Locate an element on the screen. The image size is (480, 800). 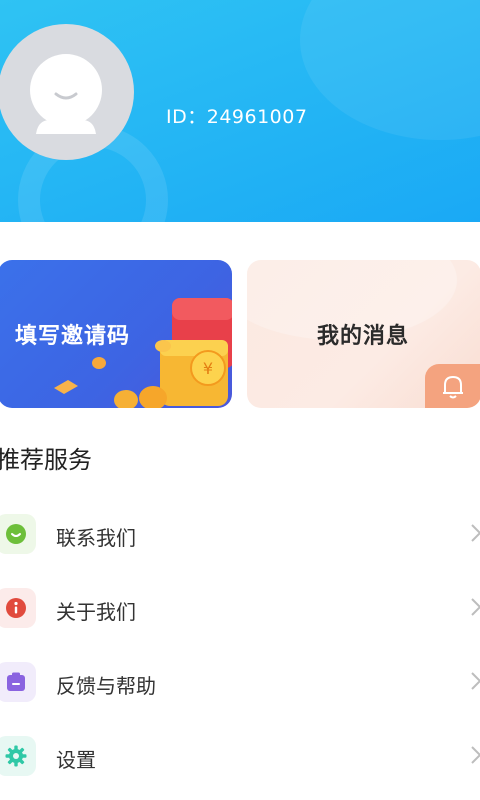
feedback-icon is located at coordinates (16, 681).